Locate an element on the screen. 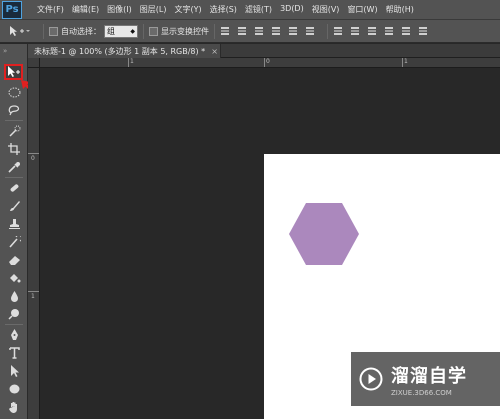  eyedropper-icon is located at coordinates (13, 167).